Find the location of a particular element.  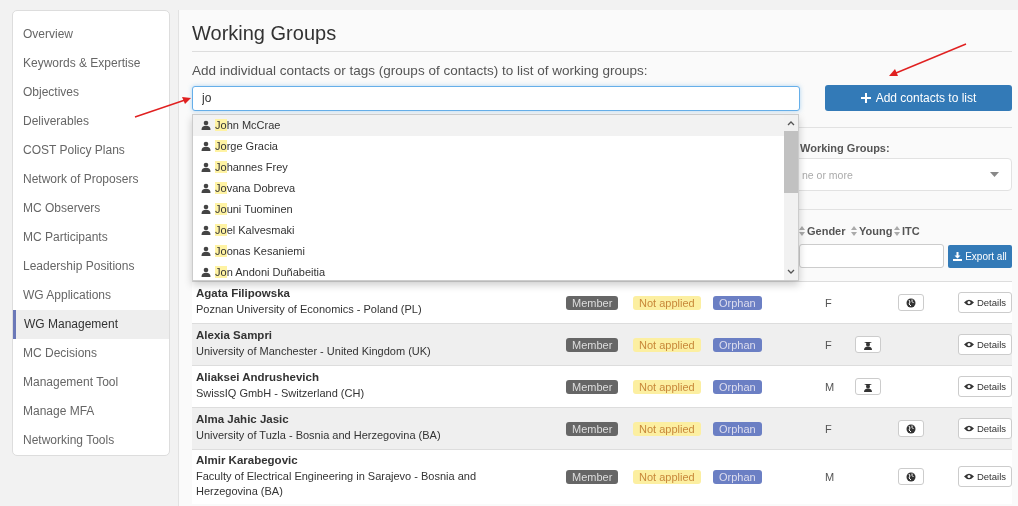

sidebar-item: Leadership Positions is located at coordinates (91, 266).